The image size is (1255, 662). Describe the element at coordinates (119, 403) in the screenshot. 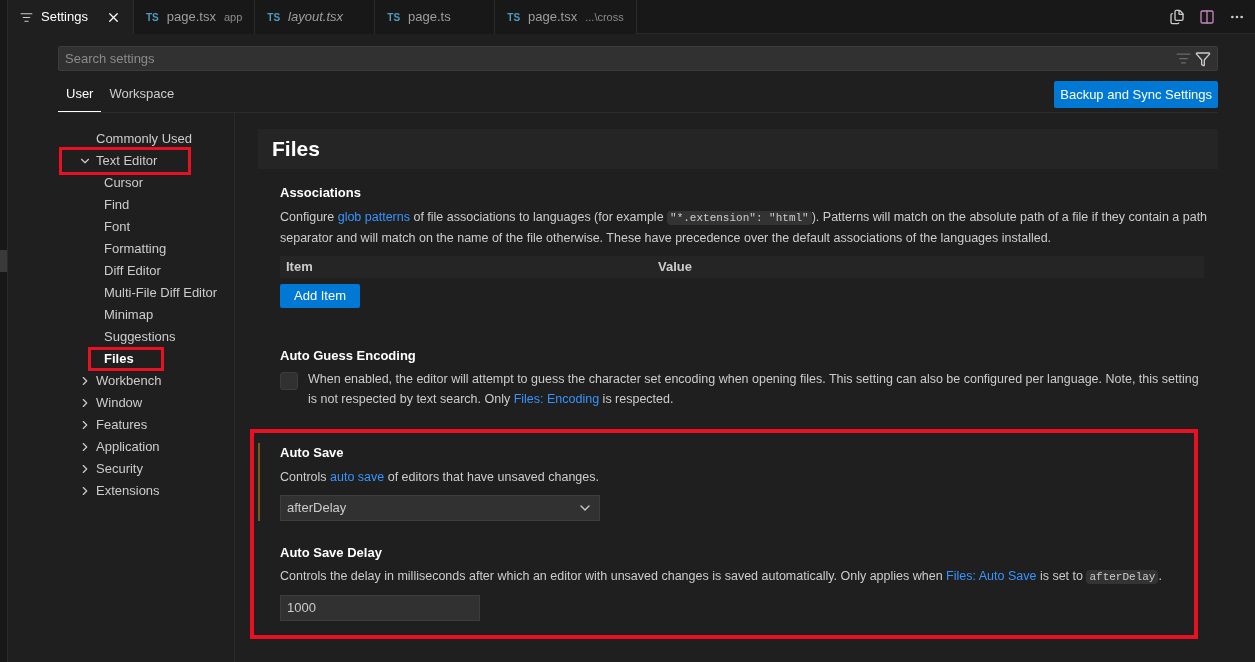

I see `toc-item: Window` at that location.